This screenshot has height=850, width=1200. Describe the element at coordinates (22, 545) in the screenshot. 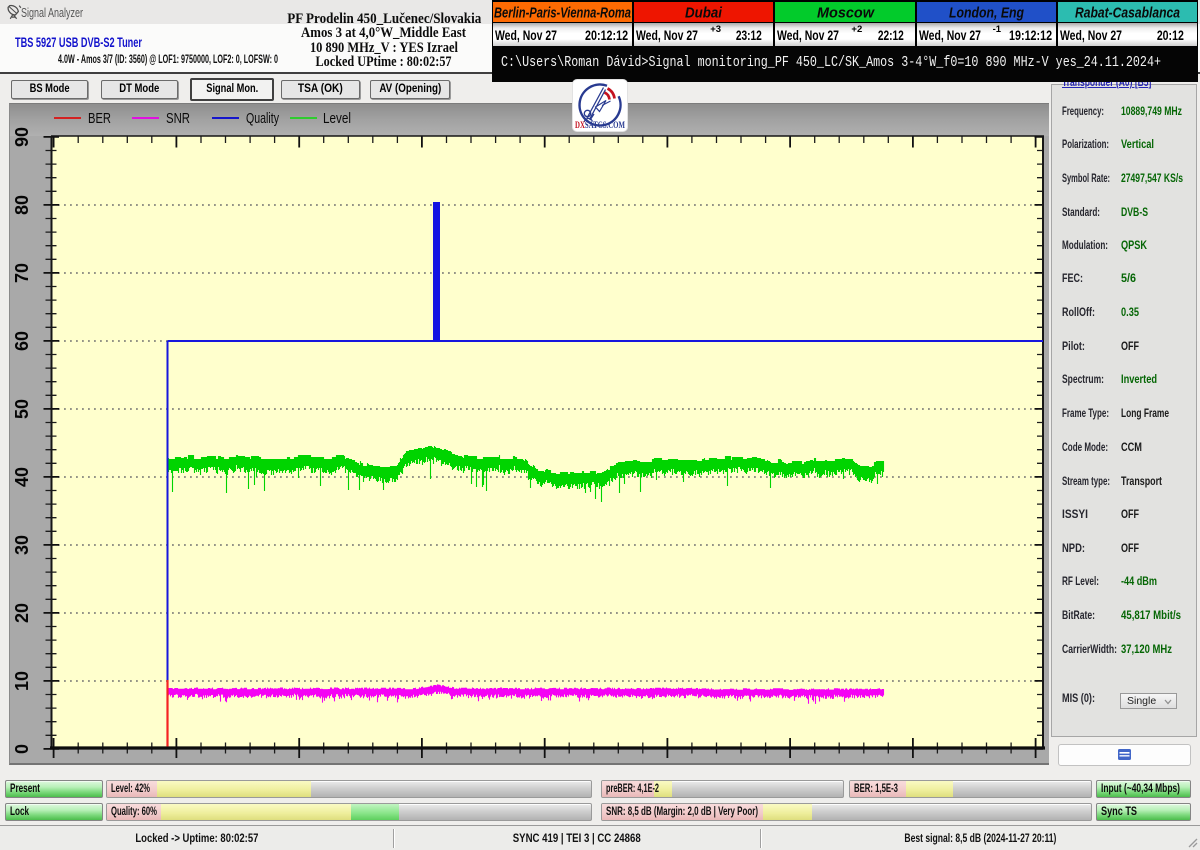

I see `svg-text: 30` at that location.